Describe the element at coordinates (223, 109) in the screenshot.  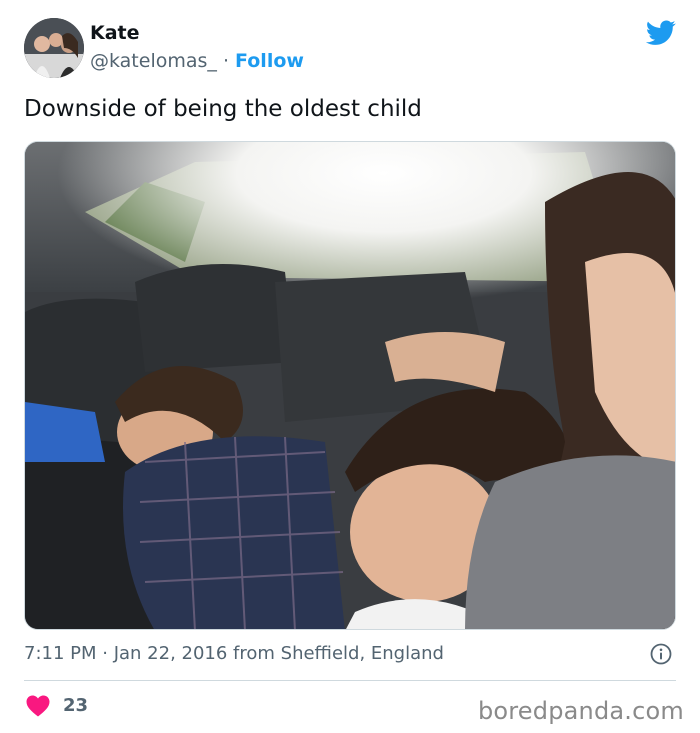
I see `tweet-text: Downside of being the oldest child` at that location.